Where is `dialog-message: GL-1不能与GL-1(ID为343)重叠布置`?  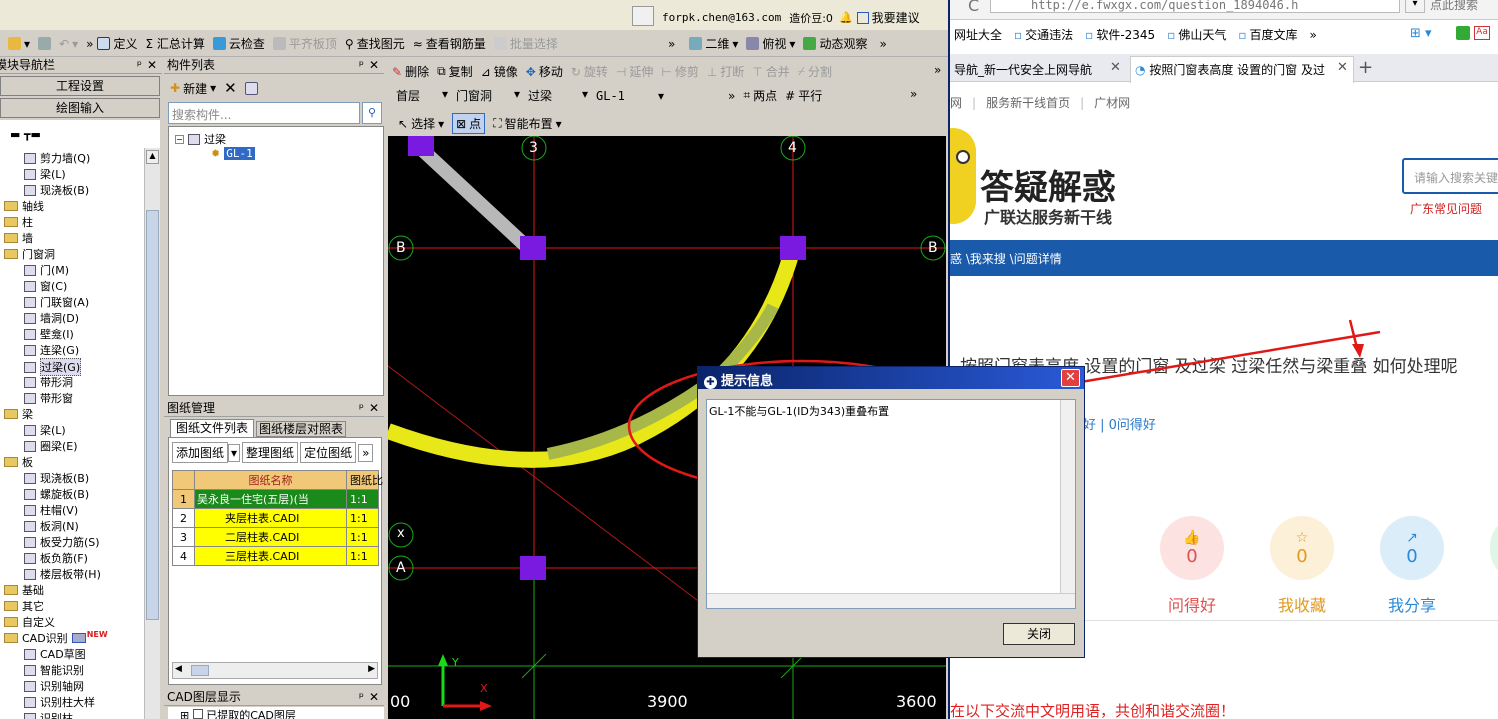
dialog-message: GL-1不能与GL-1(ID为343)重叠布置 is located at coordinates (799, 411).